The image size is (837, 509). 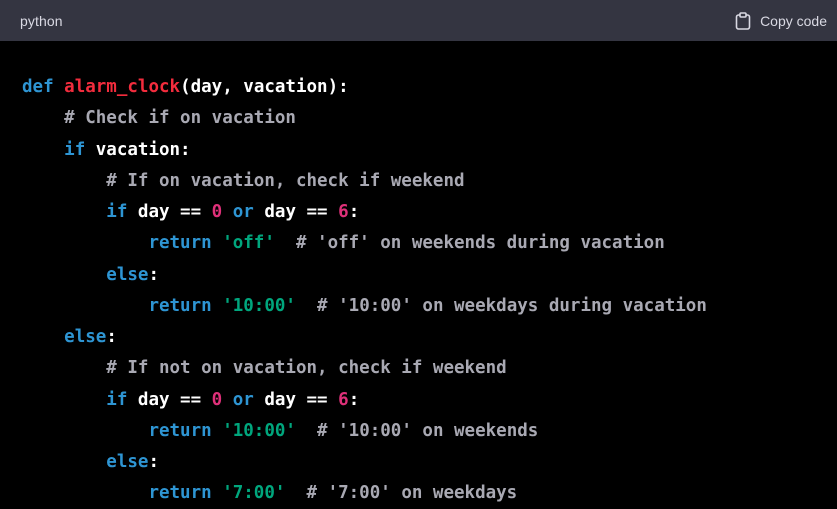 I want to click on code-token: # '10:00' on weekends, so click(x=428, y=430).